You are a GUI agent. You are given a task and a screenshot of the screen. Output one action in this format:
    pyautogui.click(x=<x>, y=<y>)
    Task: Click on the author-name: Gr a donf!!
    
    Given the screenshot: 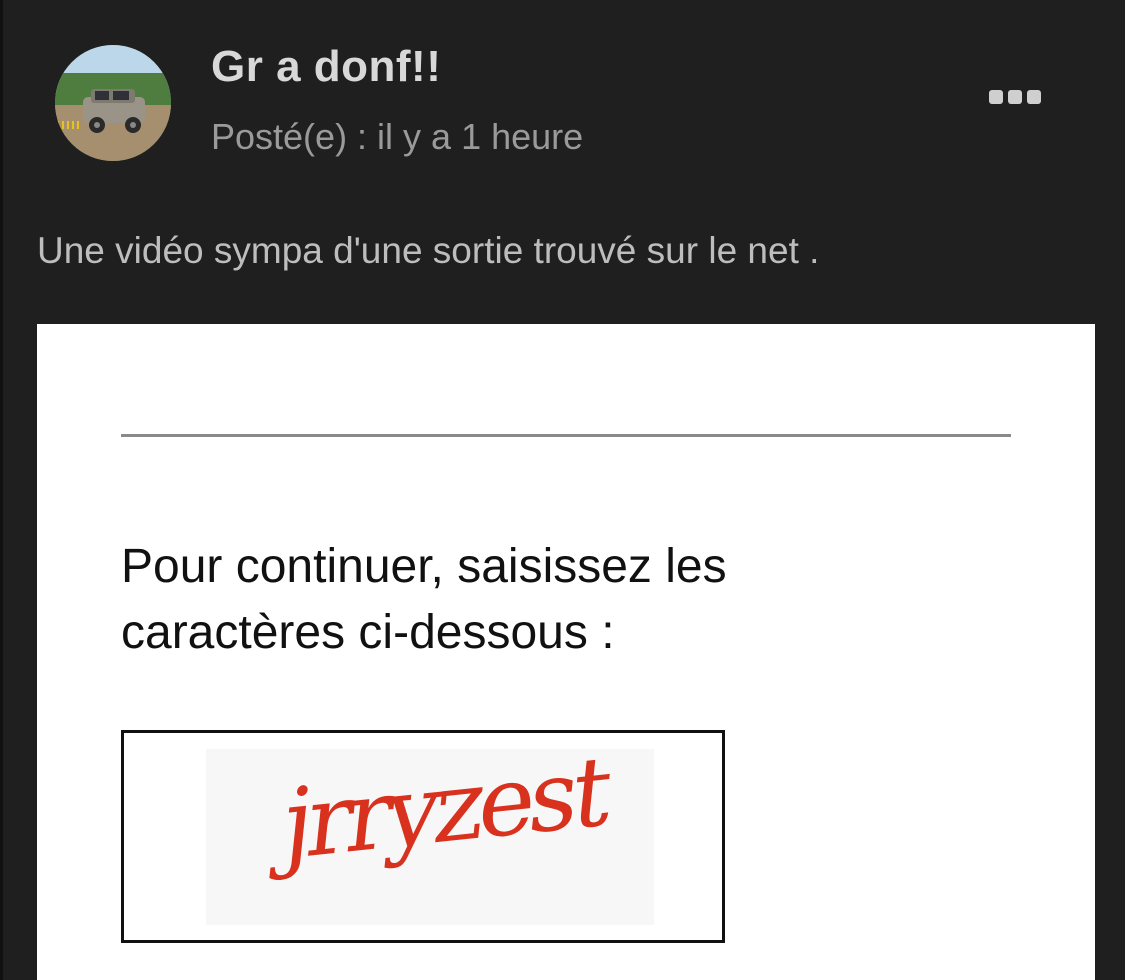 What is the action you would take?
    pyautogui.click(x=326, y=67)
    